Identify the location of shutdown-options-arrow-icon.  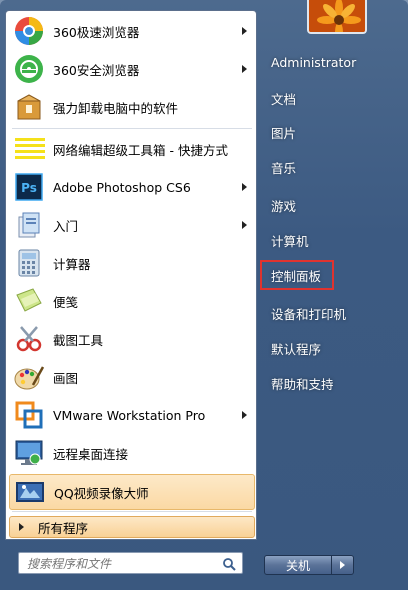
(343, 565).